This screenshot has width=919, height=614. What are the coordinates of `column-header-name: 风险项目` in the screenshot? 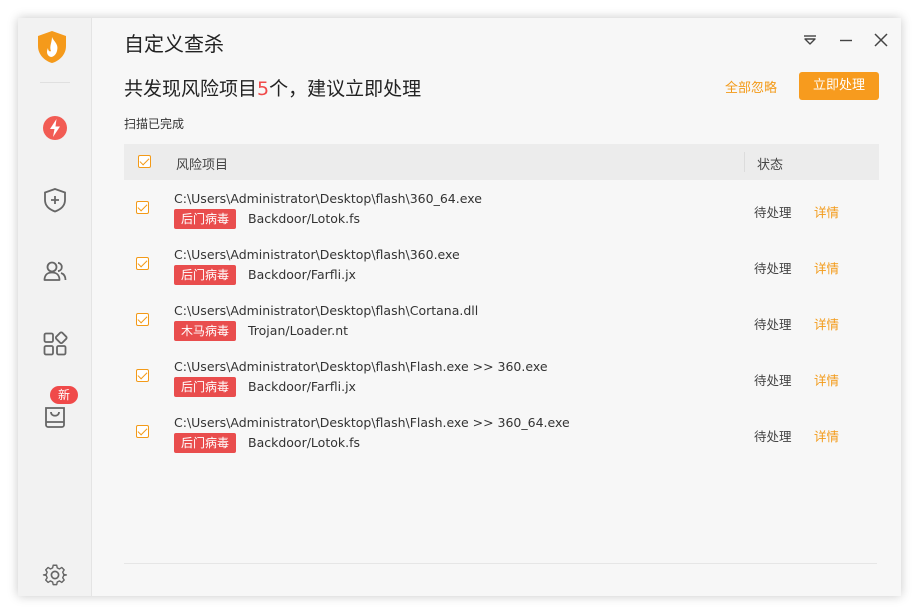 It's located at (202, 165).